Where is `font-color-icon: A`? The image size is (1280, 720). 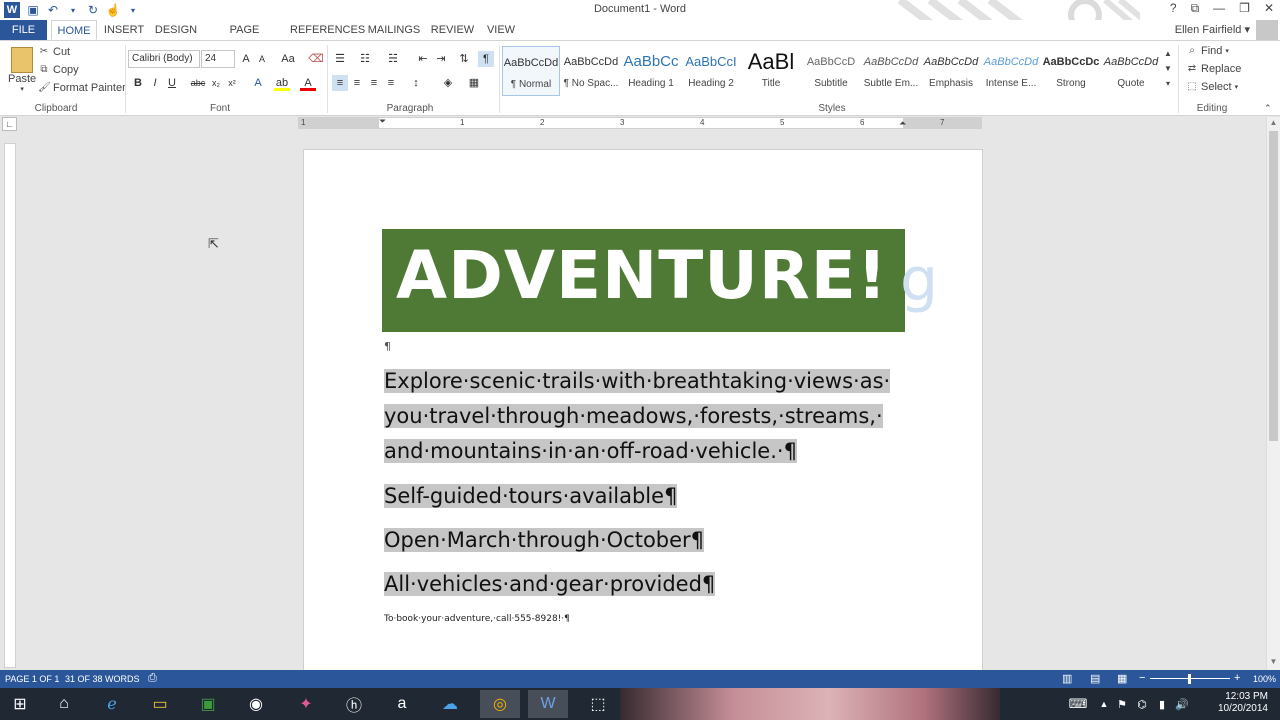 font-color-icon: A is located at coordinates (308, 83).